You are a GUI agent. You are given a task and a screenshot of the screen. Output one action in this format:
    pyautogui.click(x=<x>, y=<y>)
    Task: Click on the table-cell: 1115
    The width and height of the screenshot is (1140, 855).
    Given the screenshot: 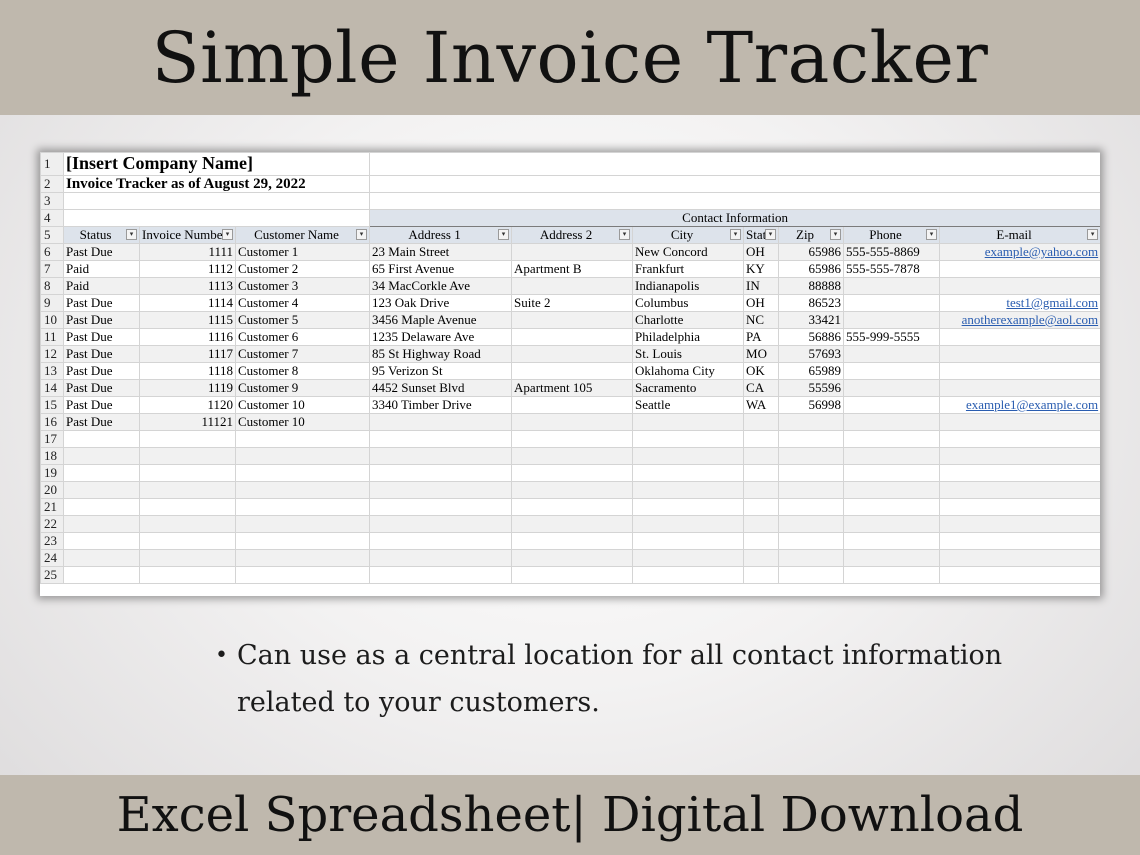 What is the action you would take?
    pyautogui.click(x=187, y=320)
    